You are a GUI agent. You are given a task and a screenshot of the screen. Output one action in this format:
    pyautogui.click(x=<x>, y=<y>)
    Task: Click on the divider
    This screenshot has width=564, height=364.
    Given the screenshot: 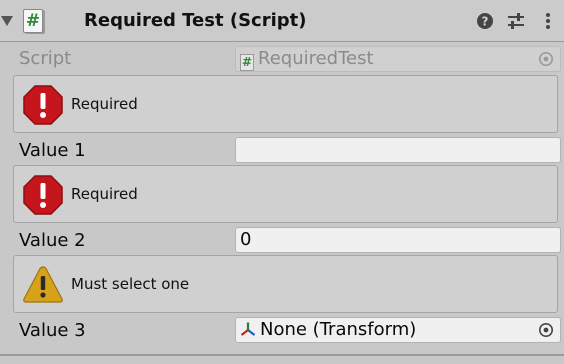 What is the action you would take?
    pyautogui.click(x=282, y=355)
    